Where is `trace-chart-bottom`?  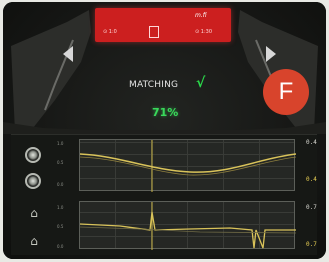 trace-chart-bottom is located at coordinates (187, 225).